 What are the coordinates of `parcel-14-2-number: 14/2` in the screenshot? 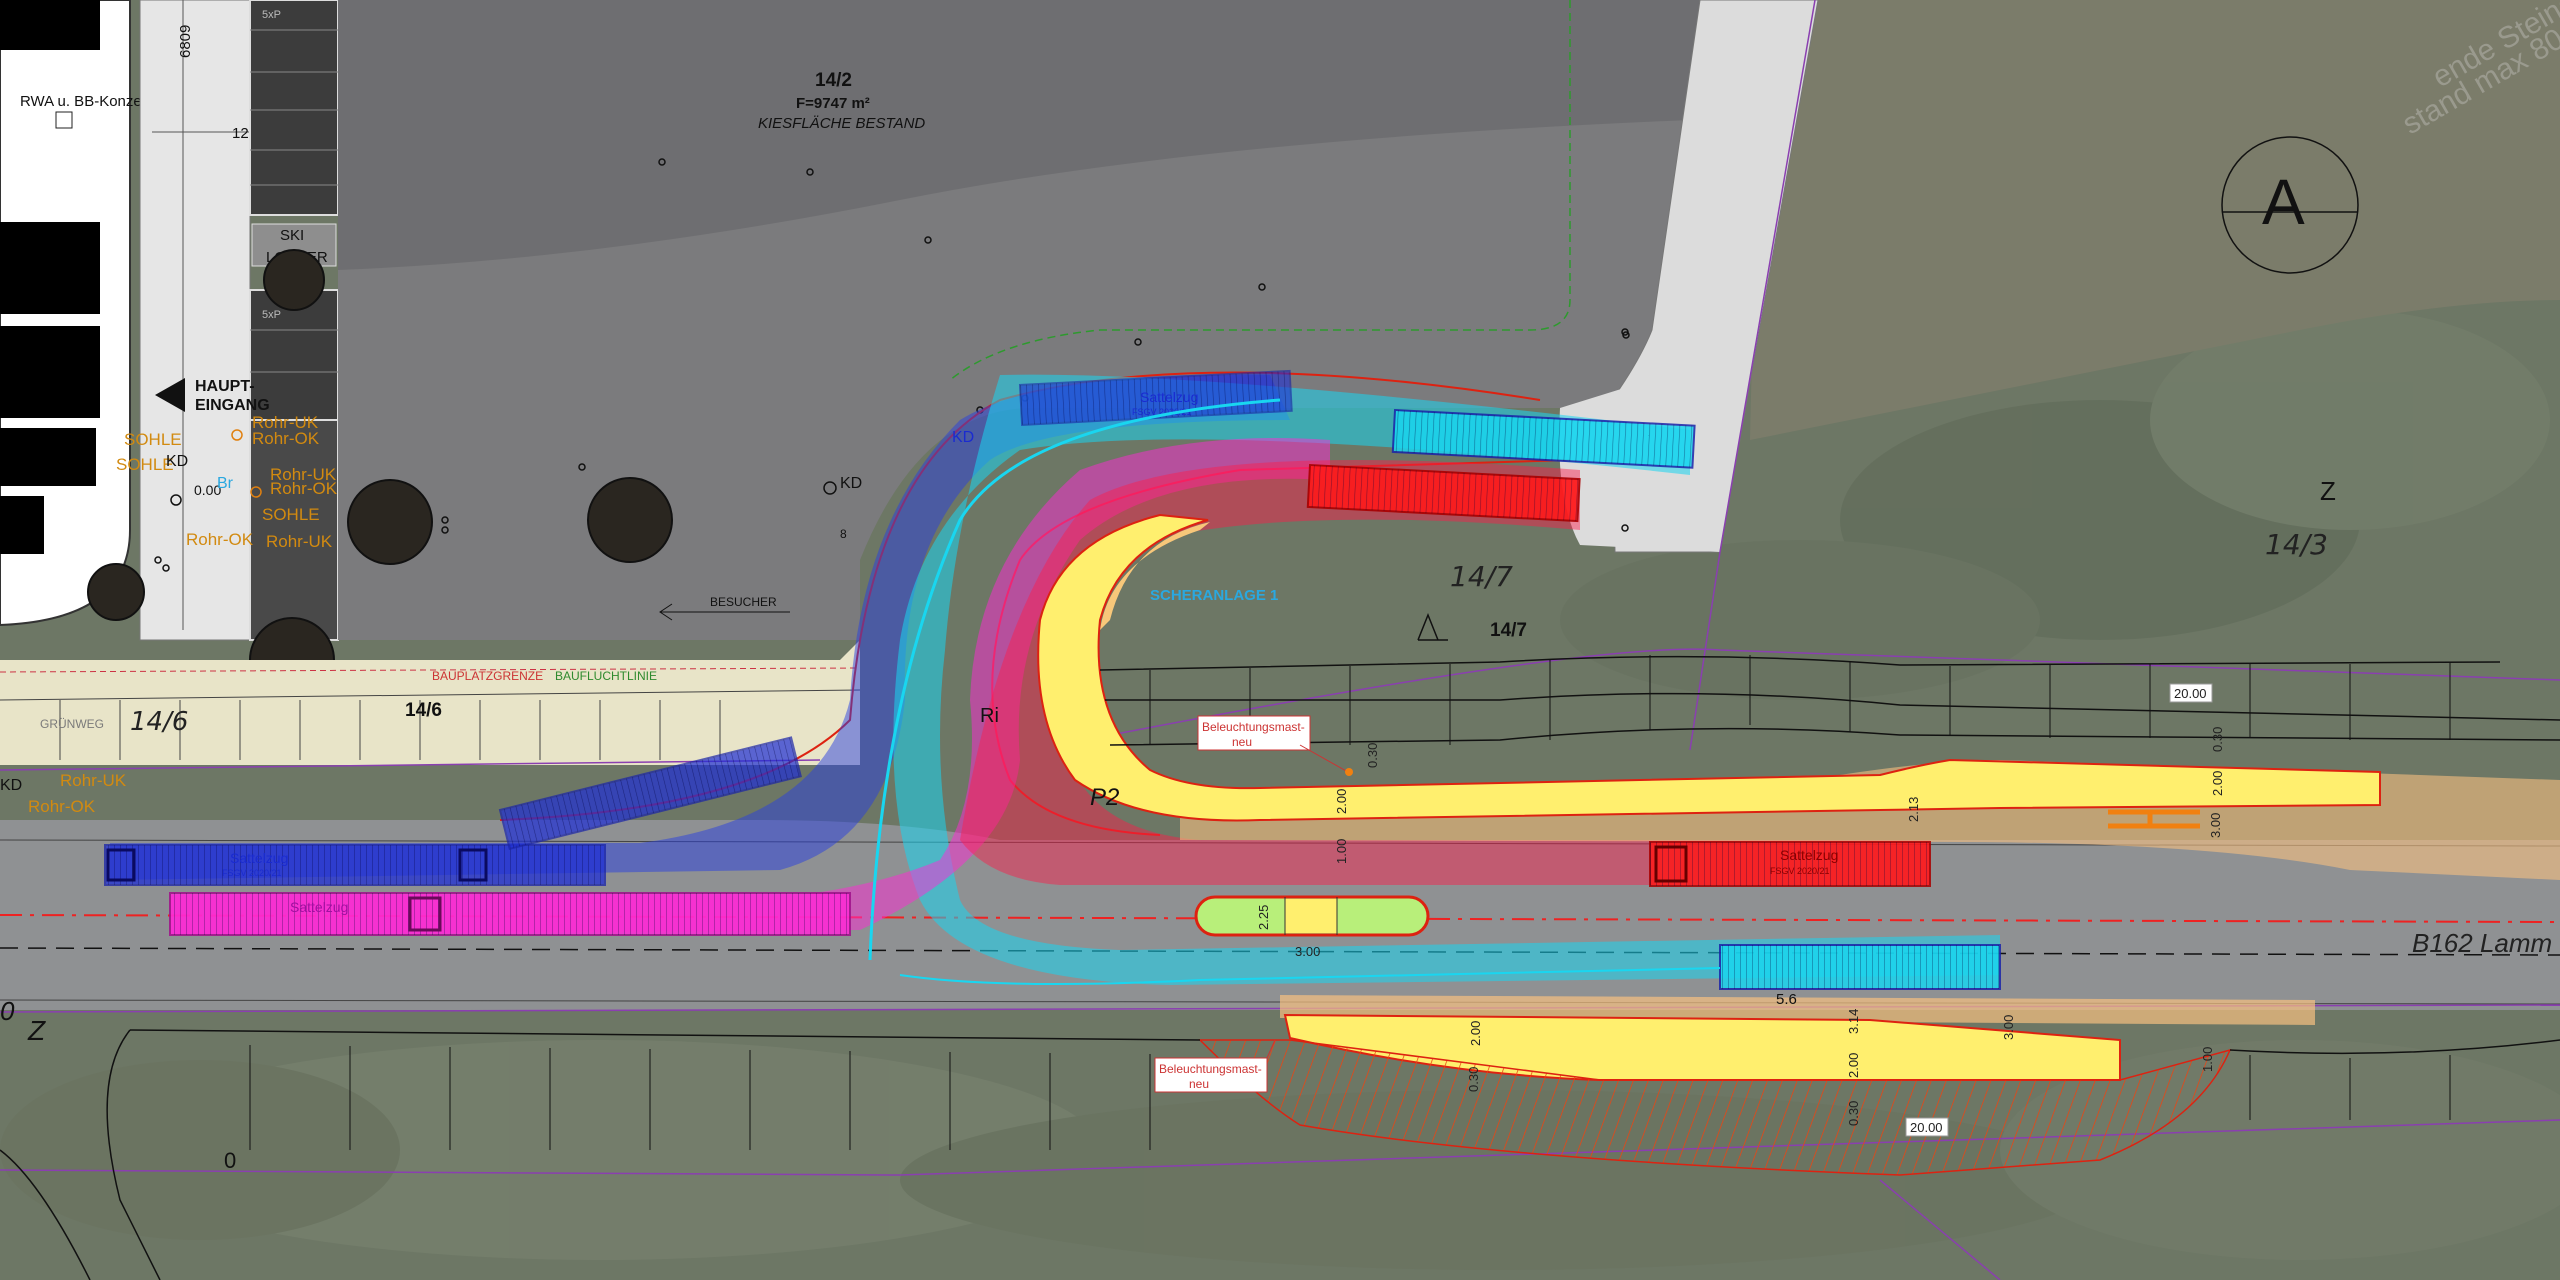 It's located at (833, 80).